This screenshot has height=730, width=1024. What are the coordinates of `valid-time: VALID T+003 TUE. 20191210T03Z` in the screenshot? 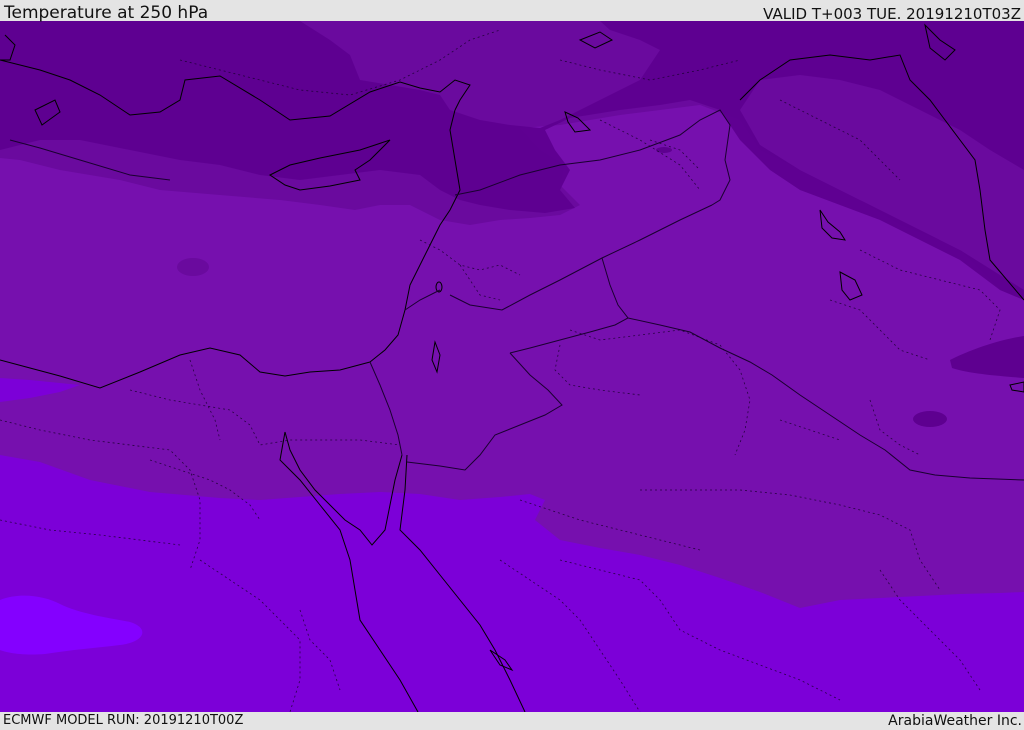 It's located at (892, 14).